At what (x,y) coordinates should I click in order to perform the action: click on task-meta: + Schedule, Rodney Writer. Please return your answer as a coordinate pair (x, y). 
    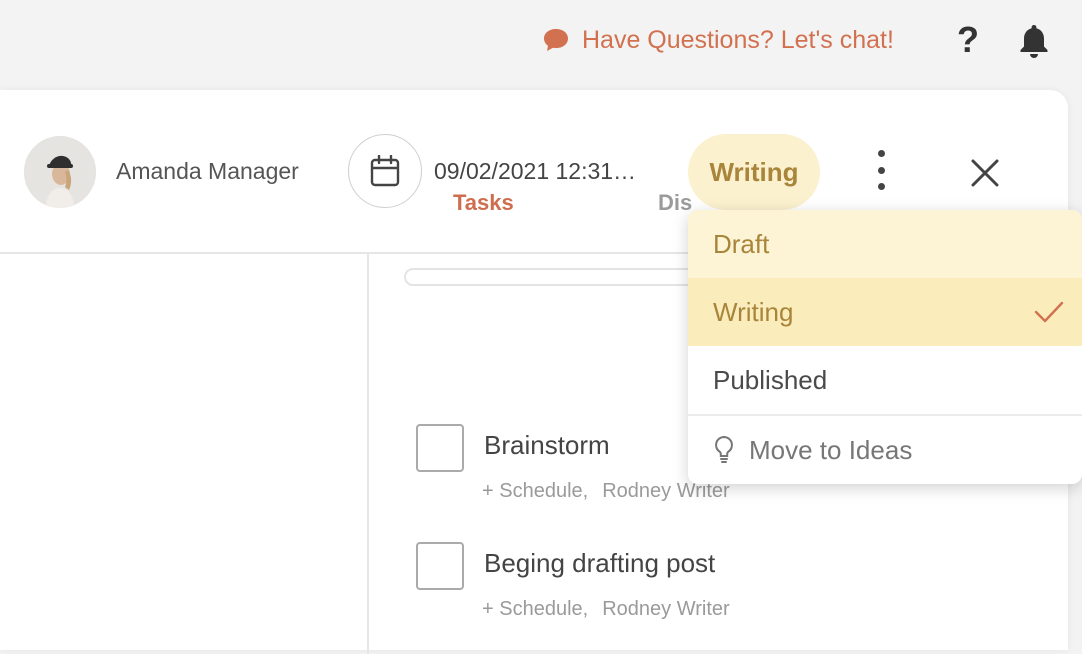
    Looking at the image, I should click on (606, 609).